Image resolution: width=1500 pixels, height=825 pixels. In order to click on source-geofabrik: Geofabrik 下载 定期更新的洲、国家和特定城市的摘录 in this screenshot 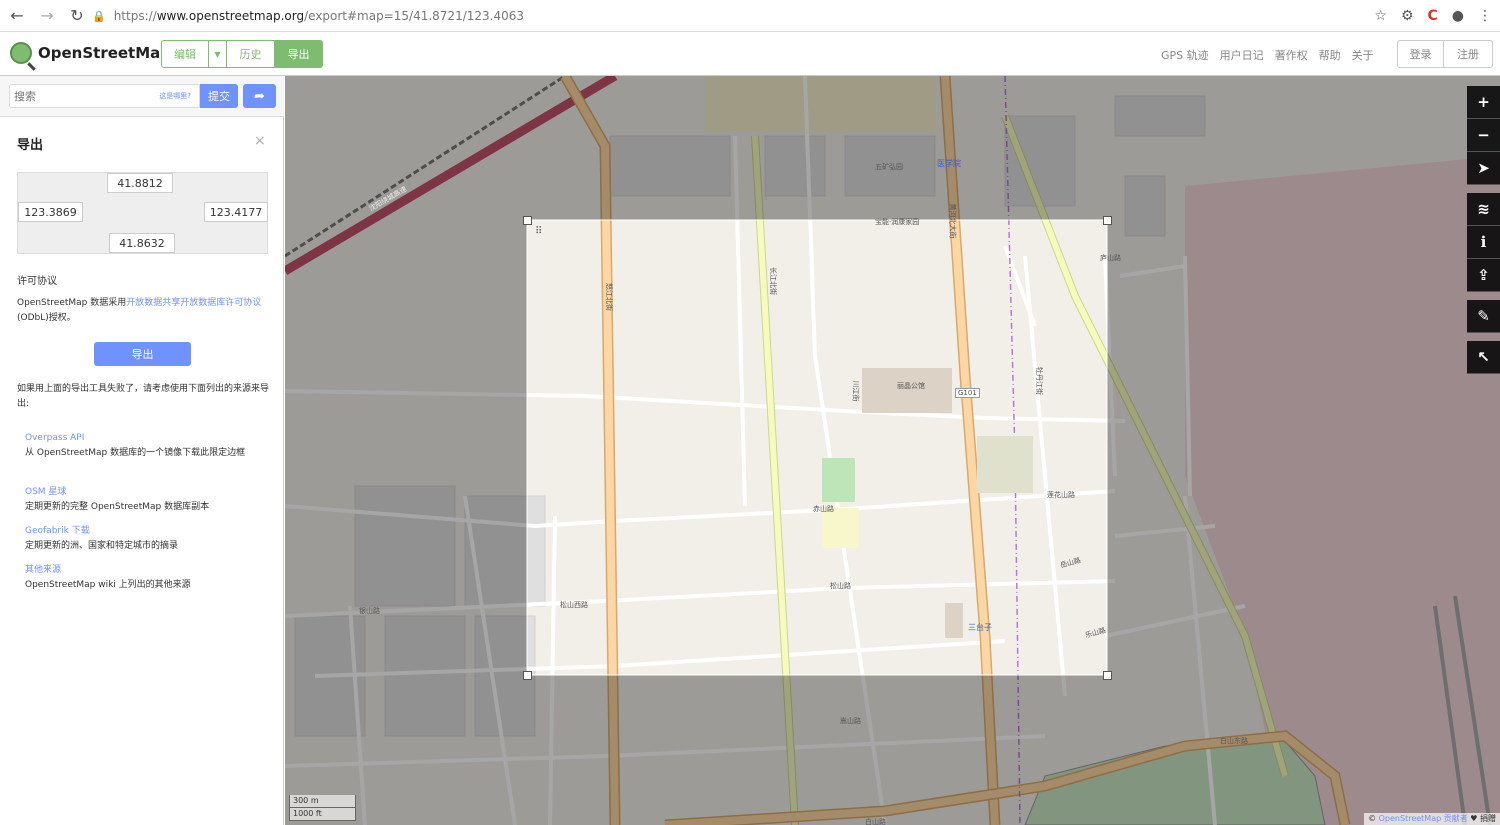, I will do `click(140, 539)`.